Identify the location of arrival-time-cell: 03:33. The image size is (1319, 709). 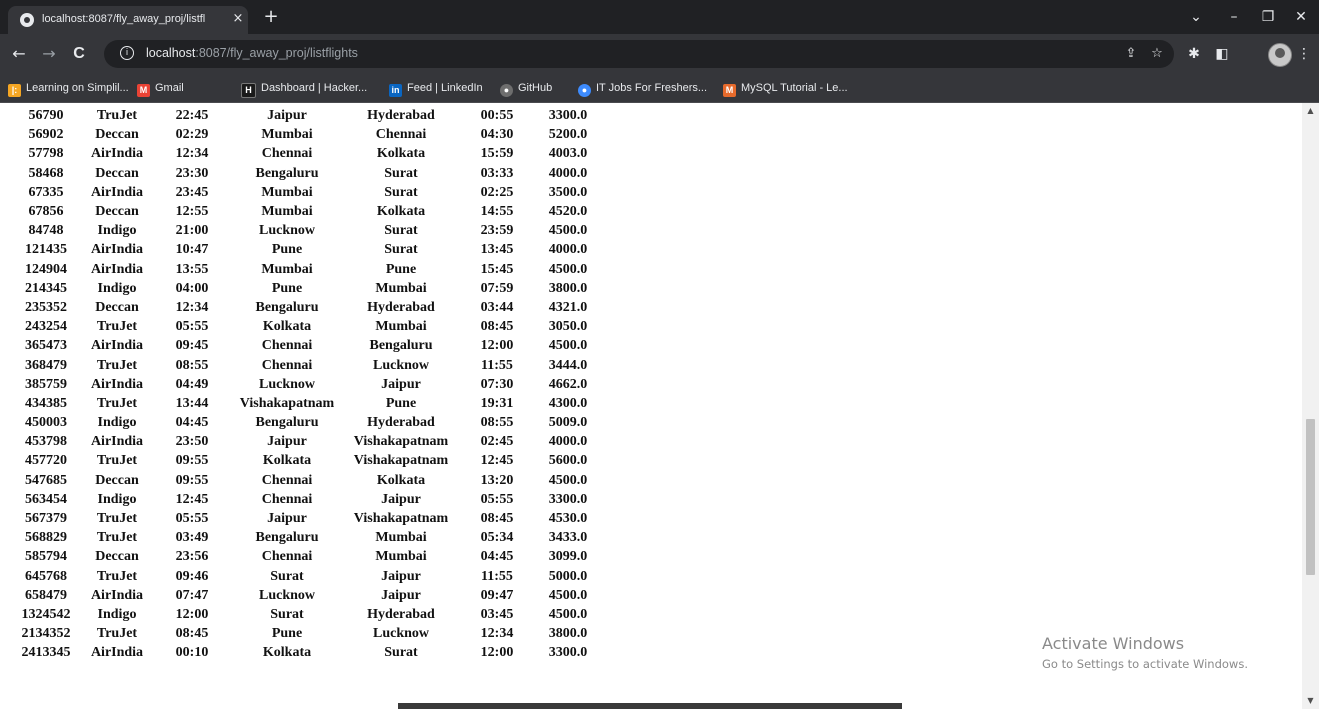
(497, 173).